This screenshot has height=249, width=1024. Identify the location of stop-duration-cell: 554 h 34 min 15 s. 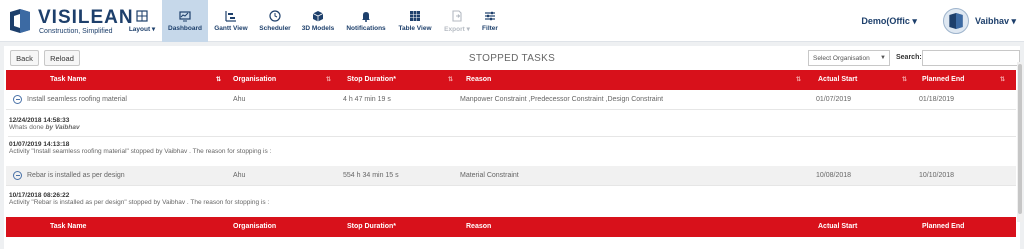
(371, 175).